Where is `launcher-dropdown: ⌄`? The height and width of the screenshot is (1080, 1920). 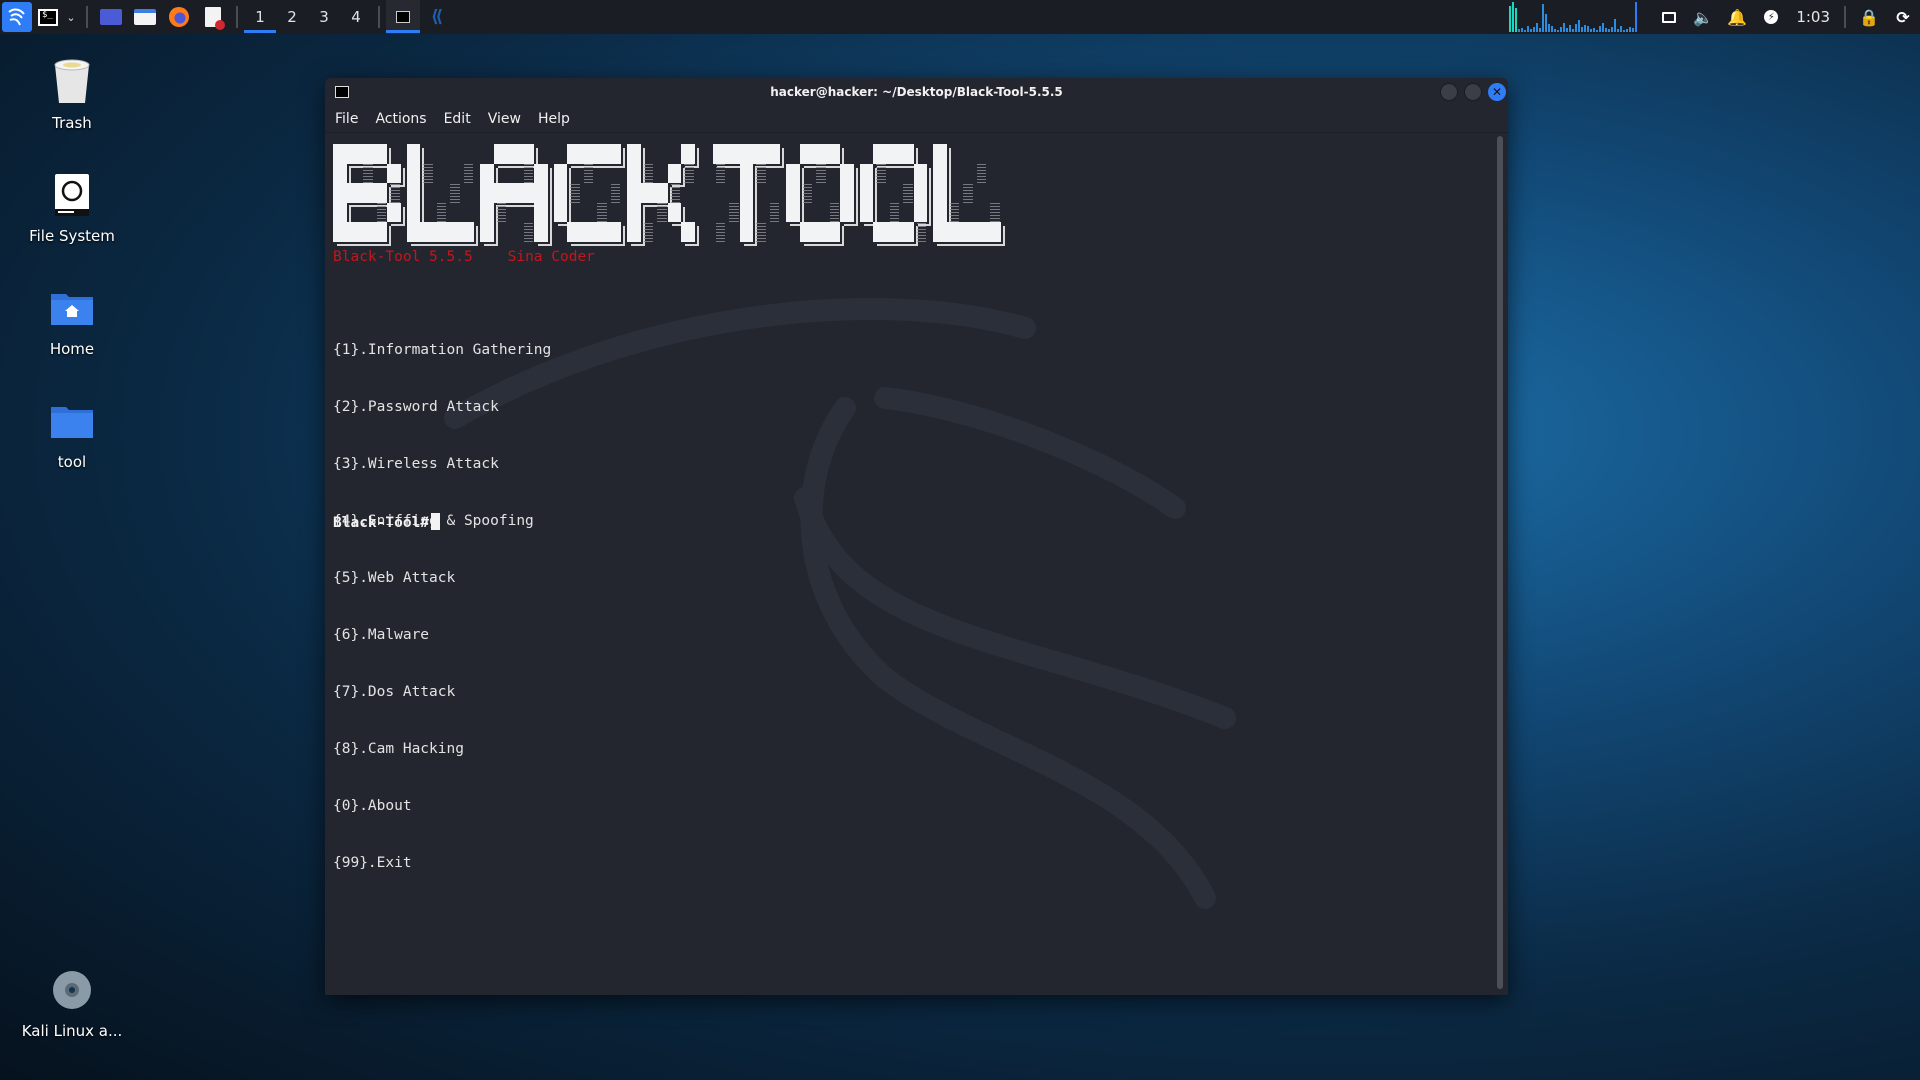
launcher-dropdown: ⌄ is located at coordinates (71, 17).